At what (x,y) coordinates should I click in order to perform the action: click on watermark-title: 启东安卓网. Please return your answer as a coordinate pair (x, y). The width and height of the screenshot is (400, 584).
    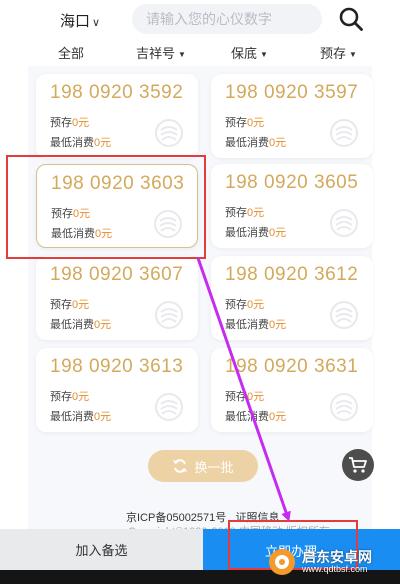
    Looking at the image, I should click on (337, 556).